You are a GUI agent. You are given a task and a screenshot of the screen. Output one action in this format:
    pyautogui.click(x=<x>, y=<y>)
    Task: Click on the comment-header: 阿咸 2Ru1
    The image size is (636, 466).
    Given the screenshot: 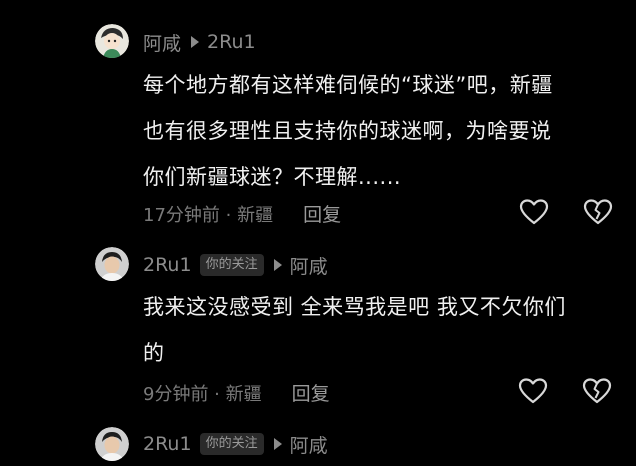 What is the action you would take?
    pyautogui.click(x=199, y=42)
    